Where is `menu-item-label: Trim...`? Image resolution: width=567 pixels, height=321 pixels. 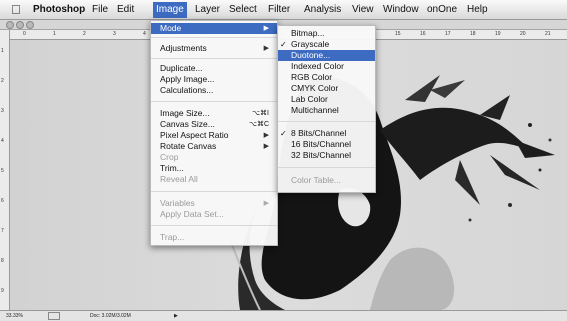 menu-item-label: Trim... is located at coordinates (172, 168).